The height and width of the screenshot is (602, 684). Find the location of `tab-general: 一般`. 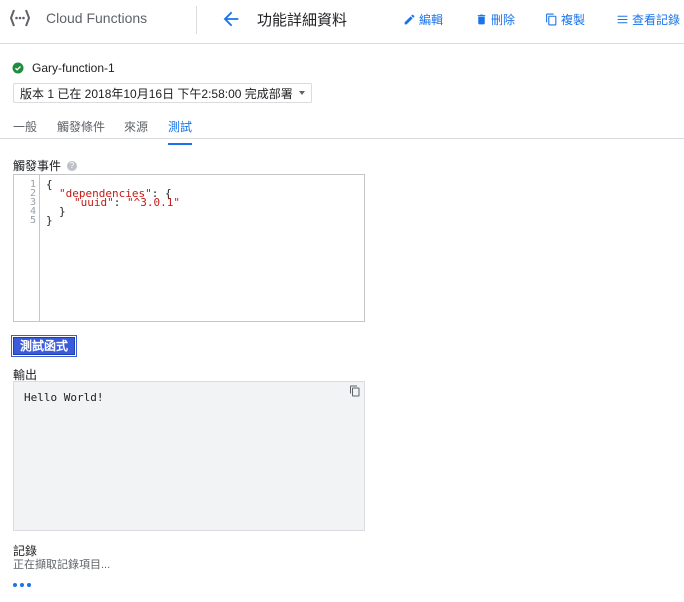

tab-general: 一般 is located at coordinates (25, 130).